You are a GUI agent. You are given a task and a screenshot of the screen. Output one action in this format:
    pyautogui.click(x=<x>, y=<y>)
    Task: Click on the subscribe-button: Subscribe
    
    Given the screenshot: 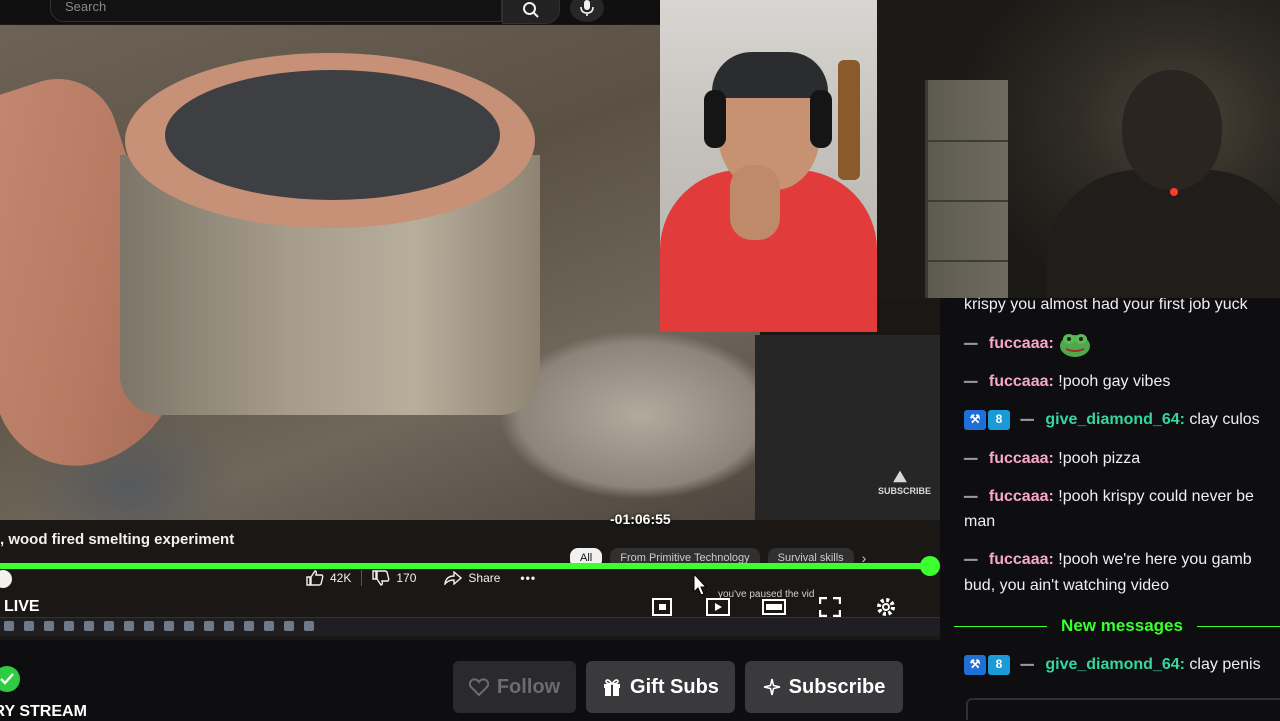 What is the action you would take?
    pyautogui.click(x=824, y=687)
    